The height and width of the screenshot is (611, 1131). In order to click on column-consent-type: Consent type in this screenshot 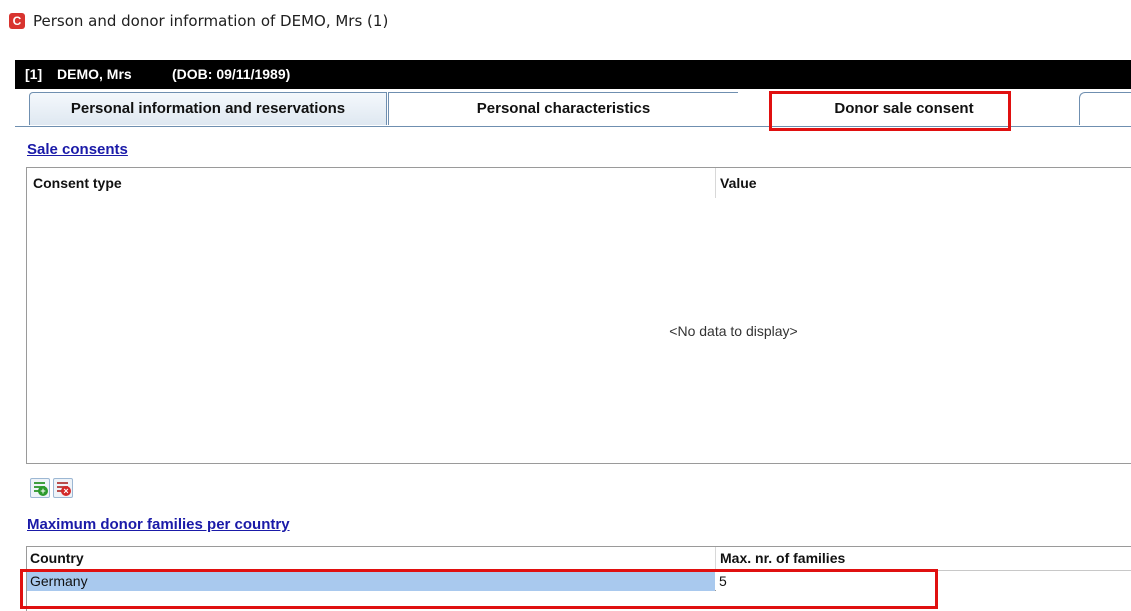, I will do `click(77, 183)`.